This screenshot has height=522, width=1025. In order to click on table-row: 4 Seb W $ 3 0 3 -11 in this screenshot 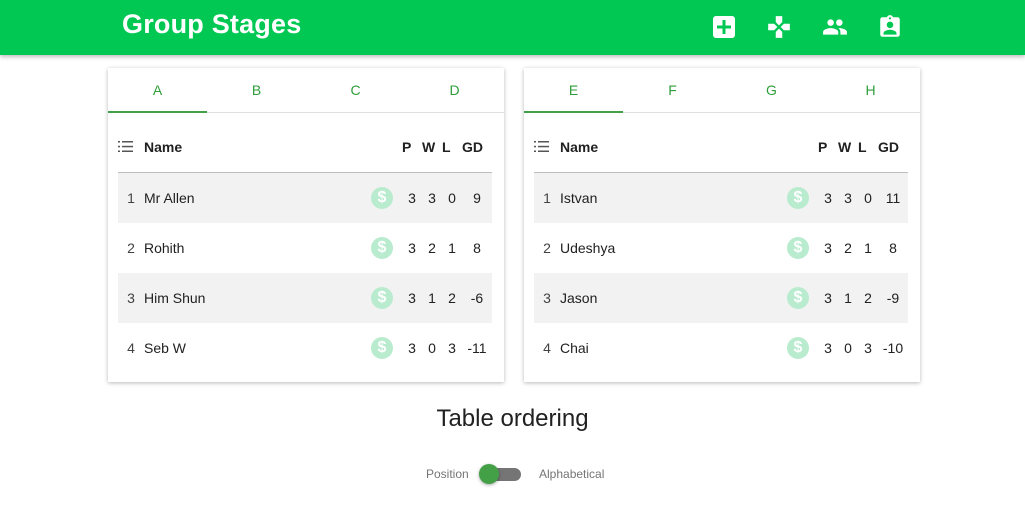, I will do `click(305, 348)`.